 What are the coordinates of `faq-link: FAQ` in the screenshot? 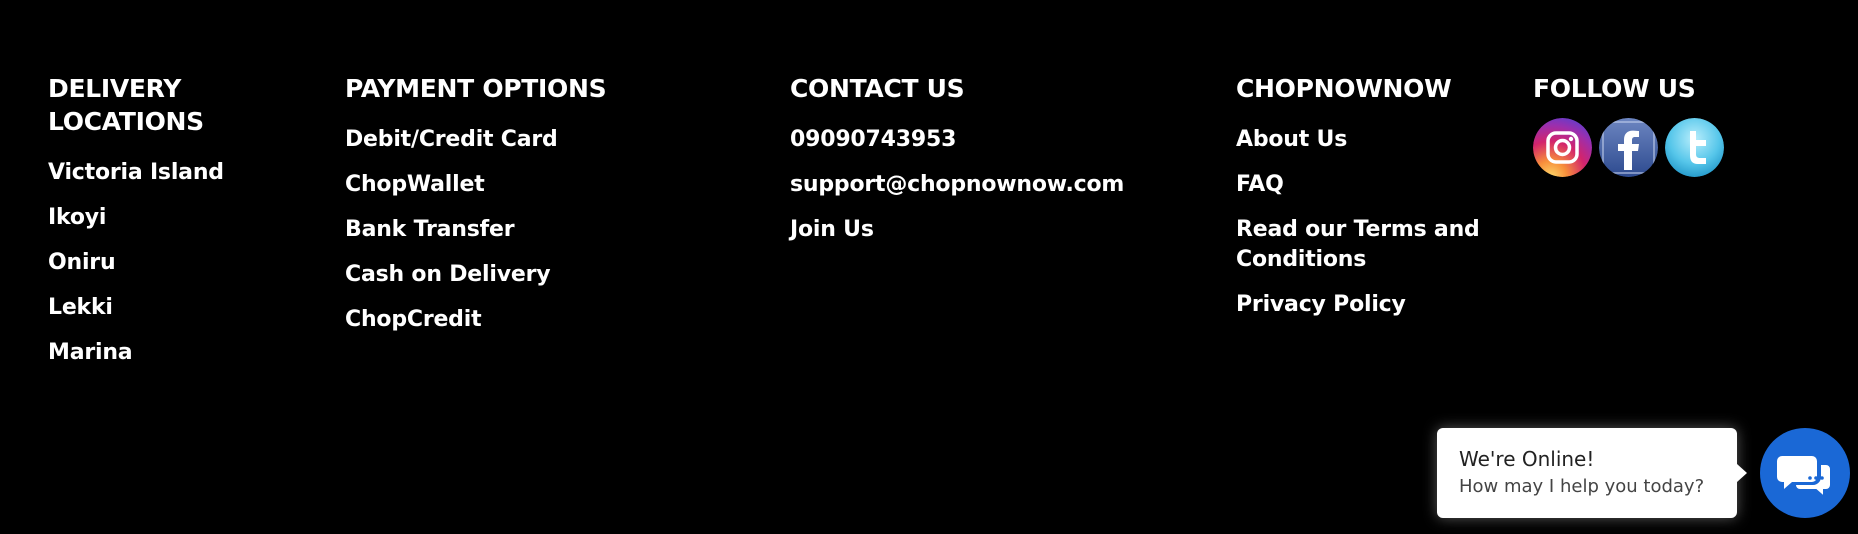 It's located at (1366, 185).